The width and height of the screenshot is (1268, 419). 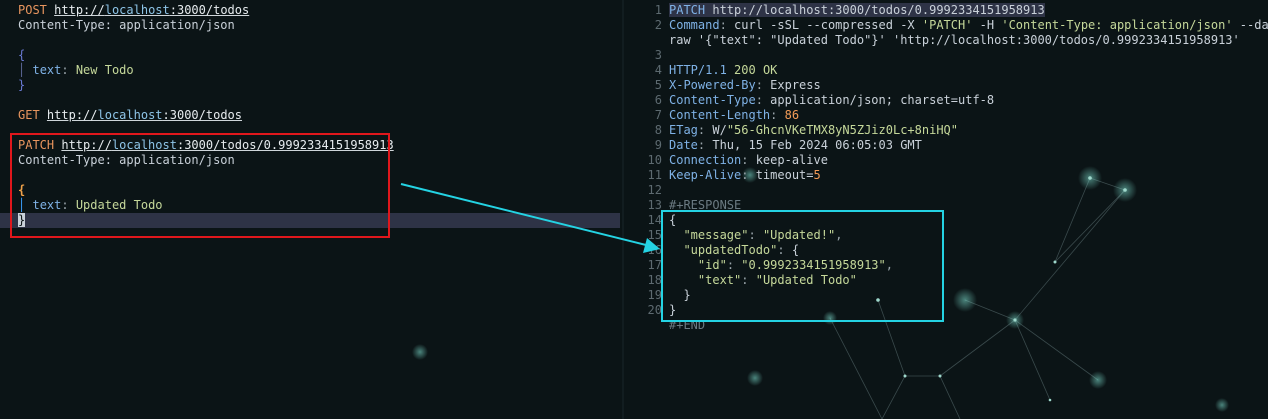 I want to click on line-number: 17, so click(x=654, y=265).